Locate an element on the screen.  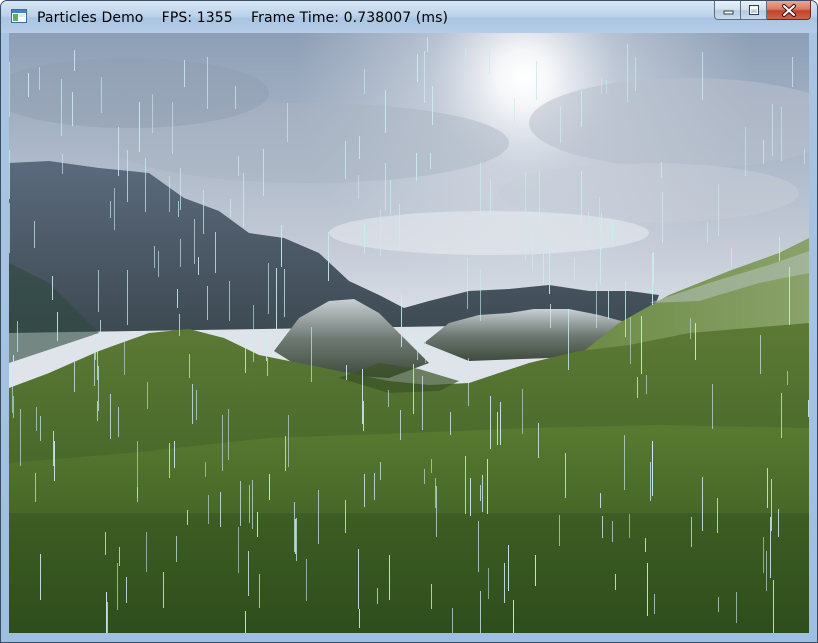
app-window-icon is located at coordinates (19, 16).